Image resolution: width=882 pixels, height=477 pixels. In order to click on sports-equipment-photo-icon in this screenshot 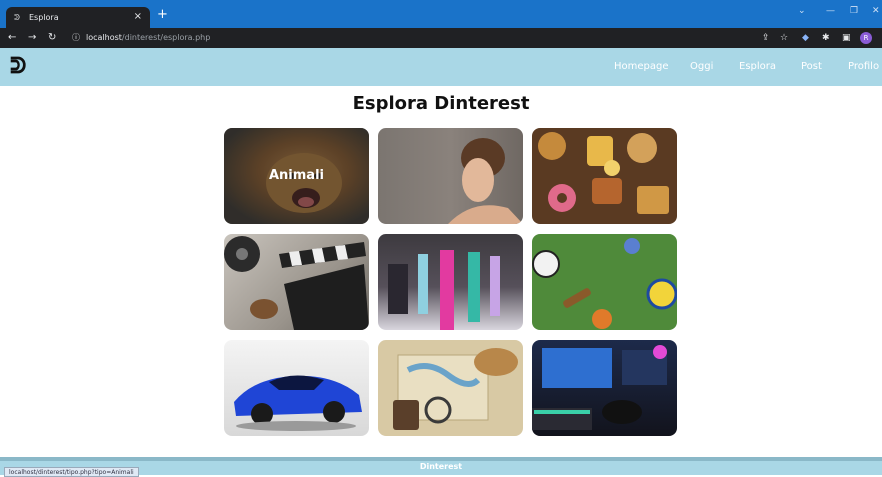, I will do `click(604, 283)`.